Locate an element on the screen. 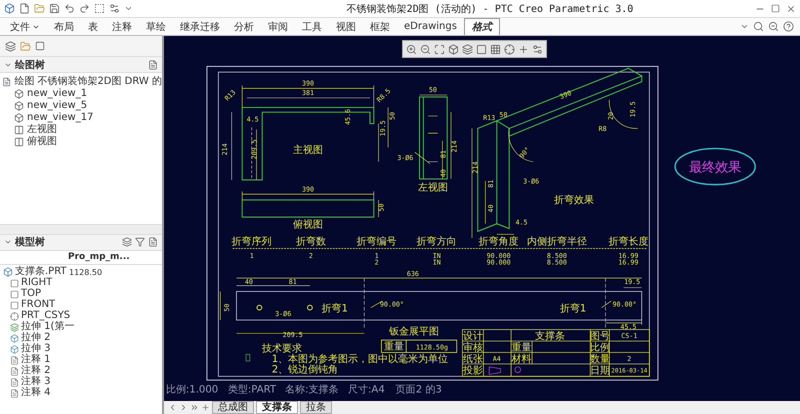  tree-item: 注释 2 is located at coordinates (36, 371).